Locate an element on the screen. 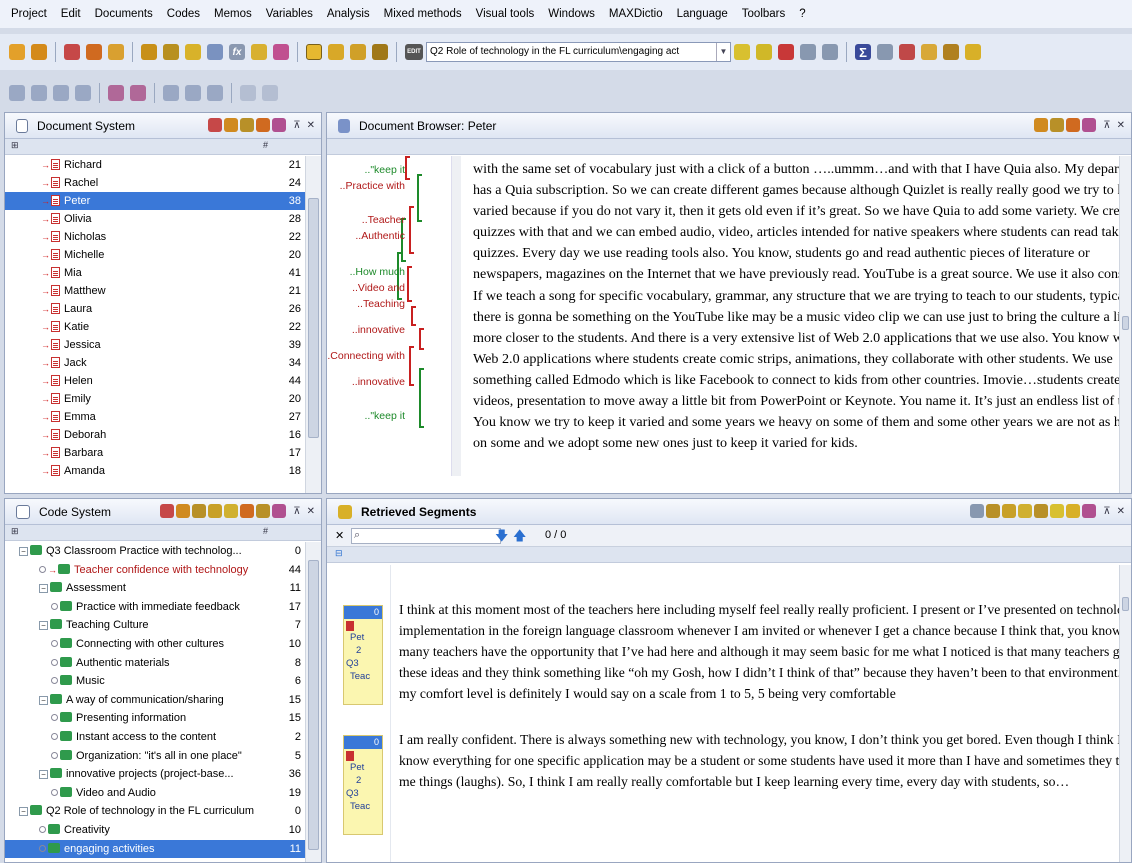 The height and width of the screenshot is (863, 1132). menu-item: Documents is located at coordinates (124, 14).